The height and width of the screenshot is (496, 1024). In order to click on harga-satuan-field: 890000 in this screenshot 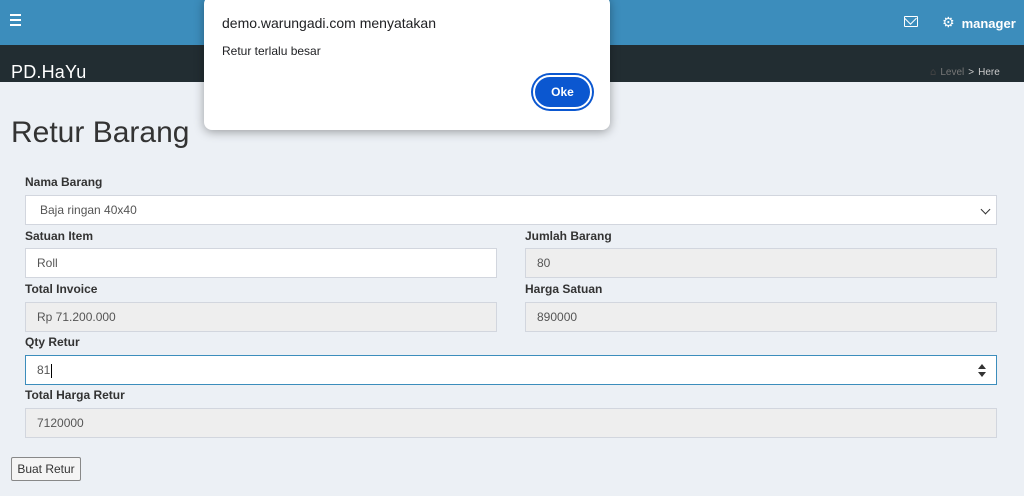, I will do `click(761, 317)`.